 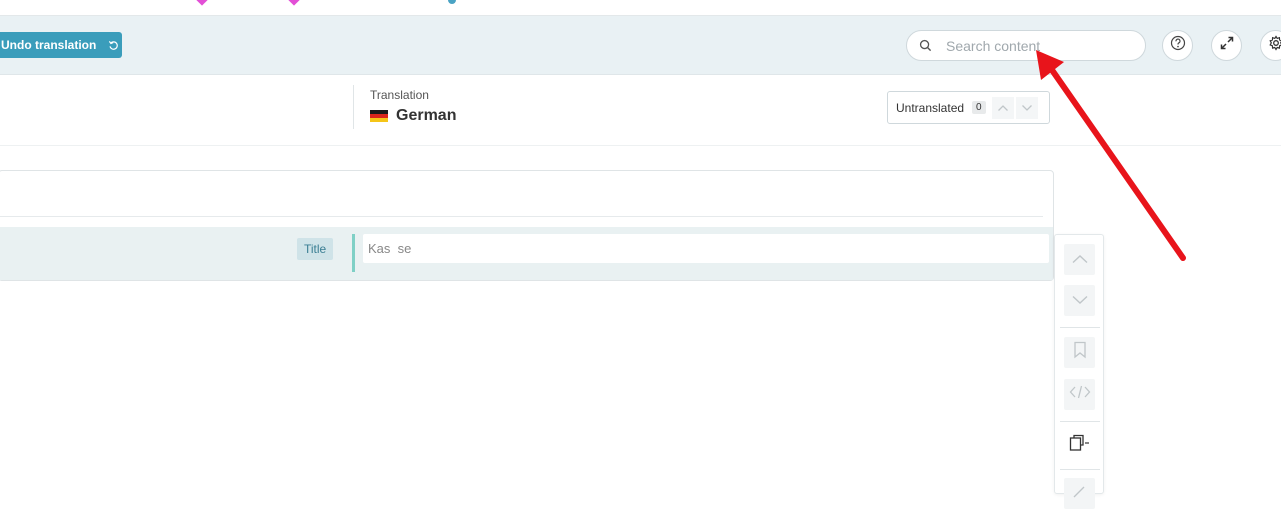 I want to click on move-up-button, so click(x=1079, y=259).